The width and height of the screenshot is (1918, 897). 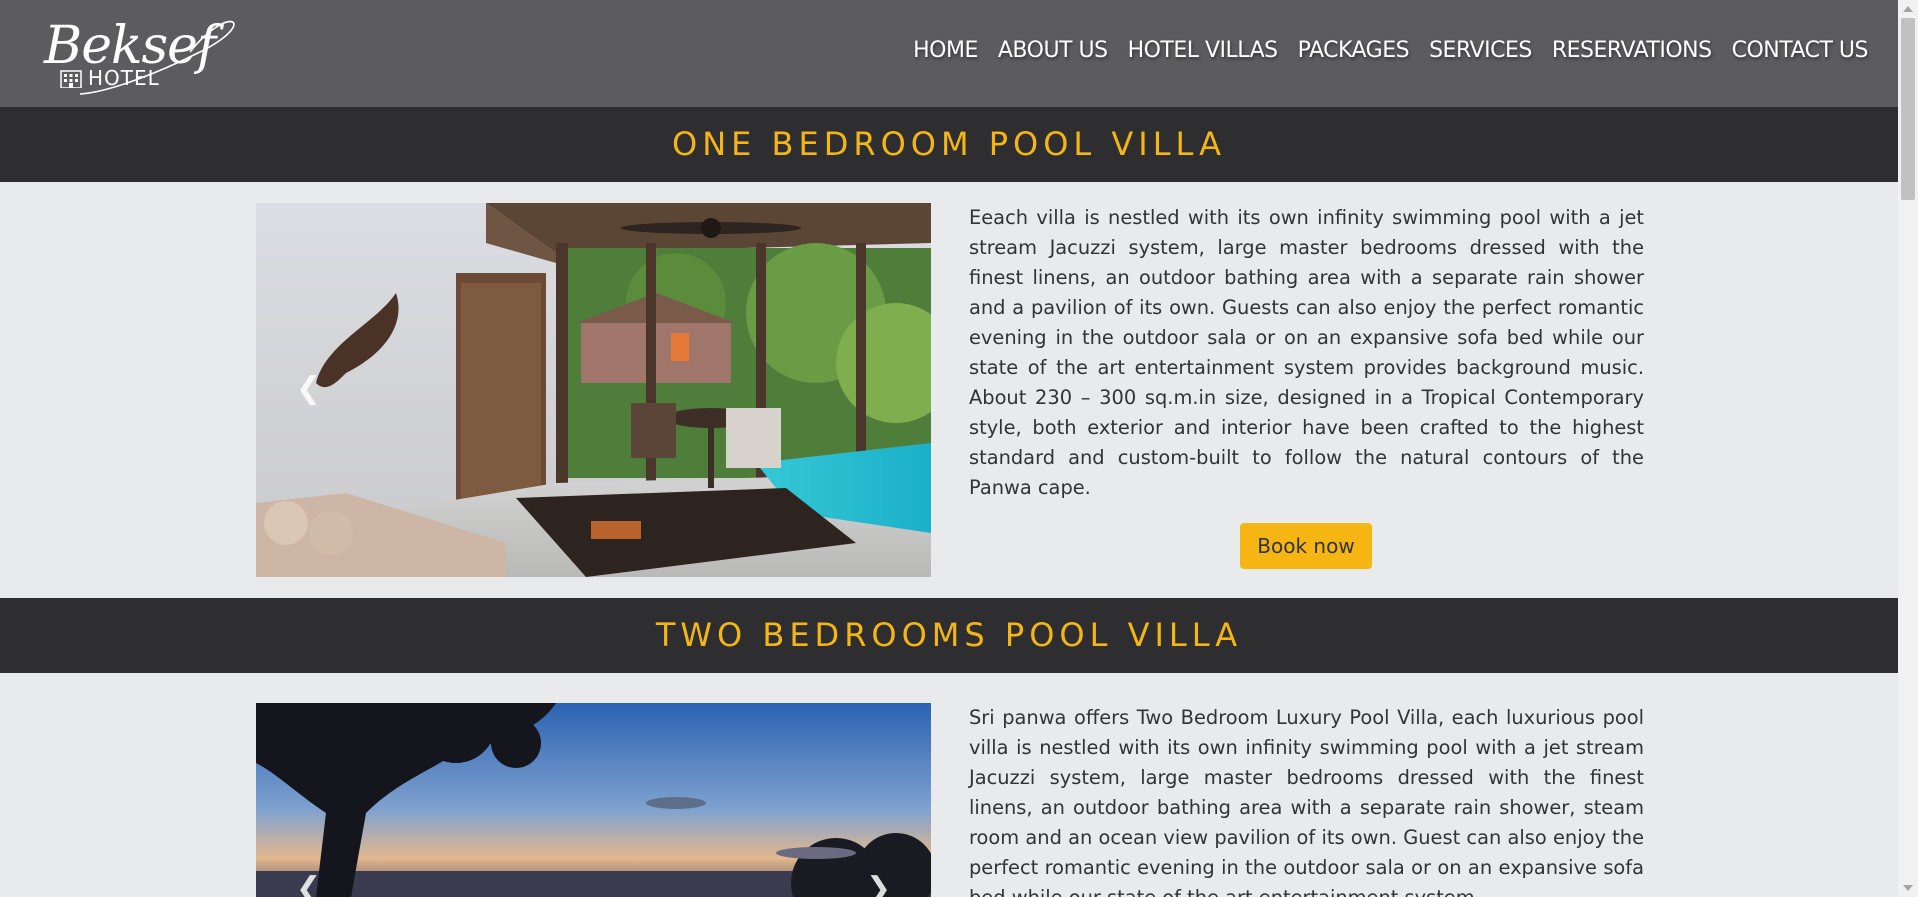 What do you see at coordinates (945, 50) in the screenshot?
I see `nav-home: HOME` at bounding box center [945, 50].